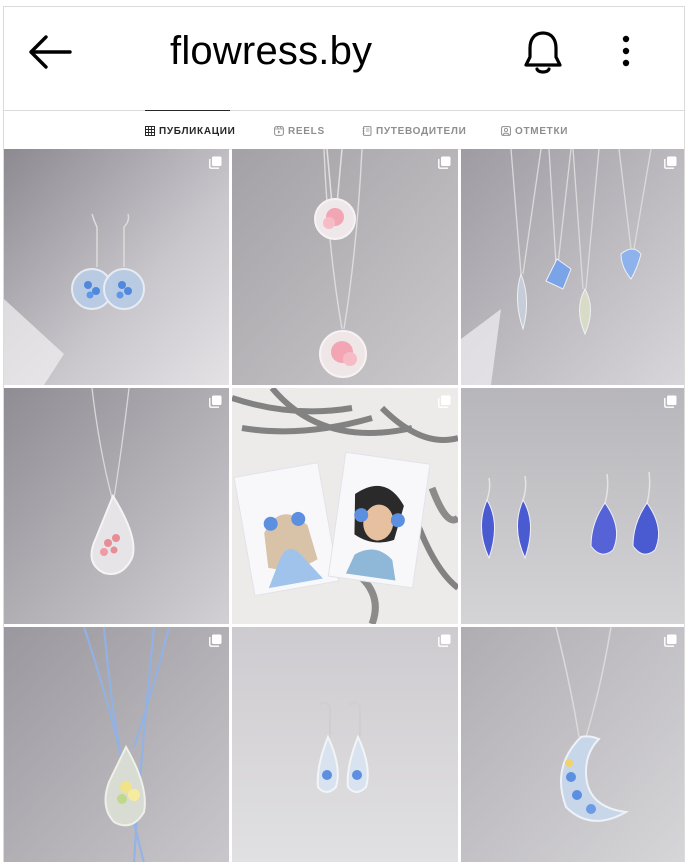 The height and width of the screenshot is (862, 687). What do you see at coordinates (150, 131) in the screenshot?
I see `grid-icon` at bounding box center [150, 131].